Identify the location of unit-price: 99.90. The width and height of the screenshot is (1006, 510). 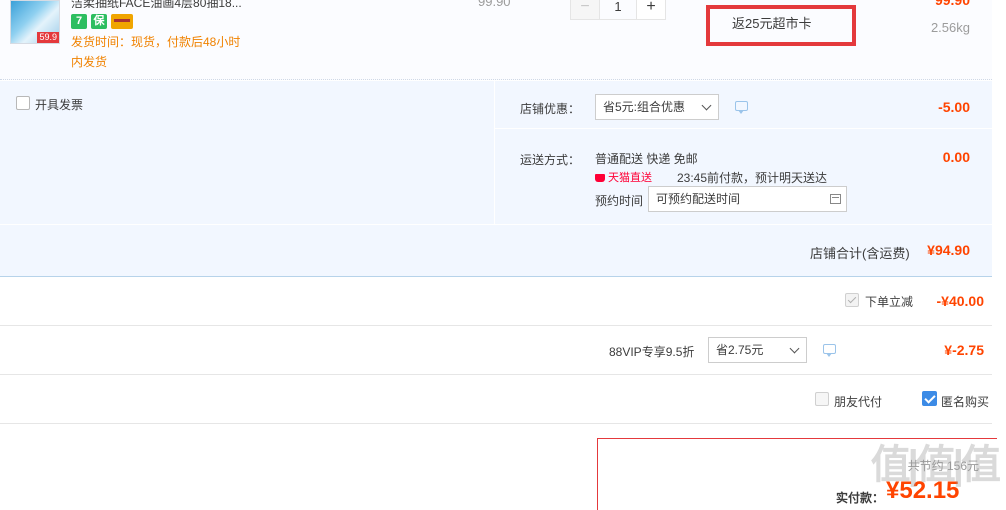
(494, 4).